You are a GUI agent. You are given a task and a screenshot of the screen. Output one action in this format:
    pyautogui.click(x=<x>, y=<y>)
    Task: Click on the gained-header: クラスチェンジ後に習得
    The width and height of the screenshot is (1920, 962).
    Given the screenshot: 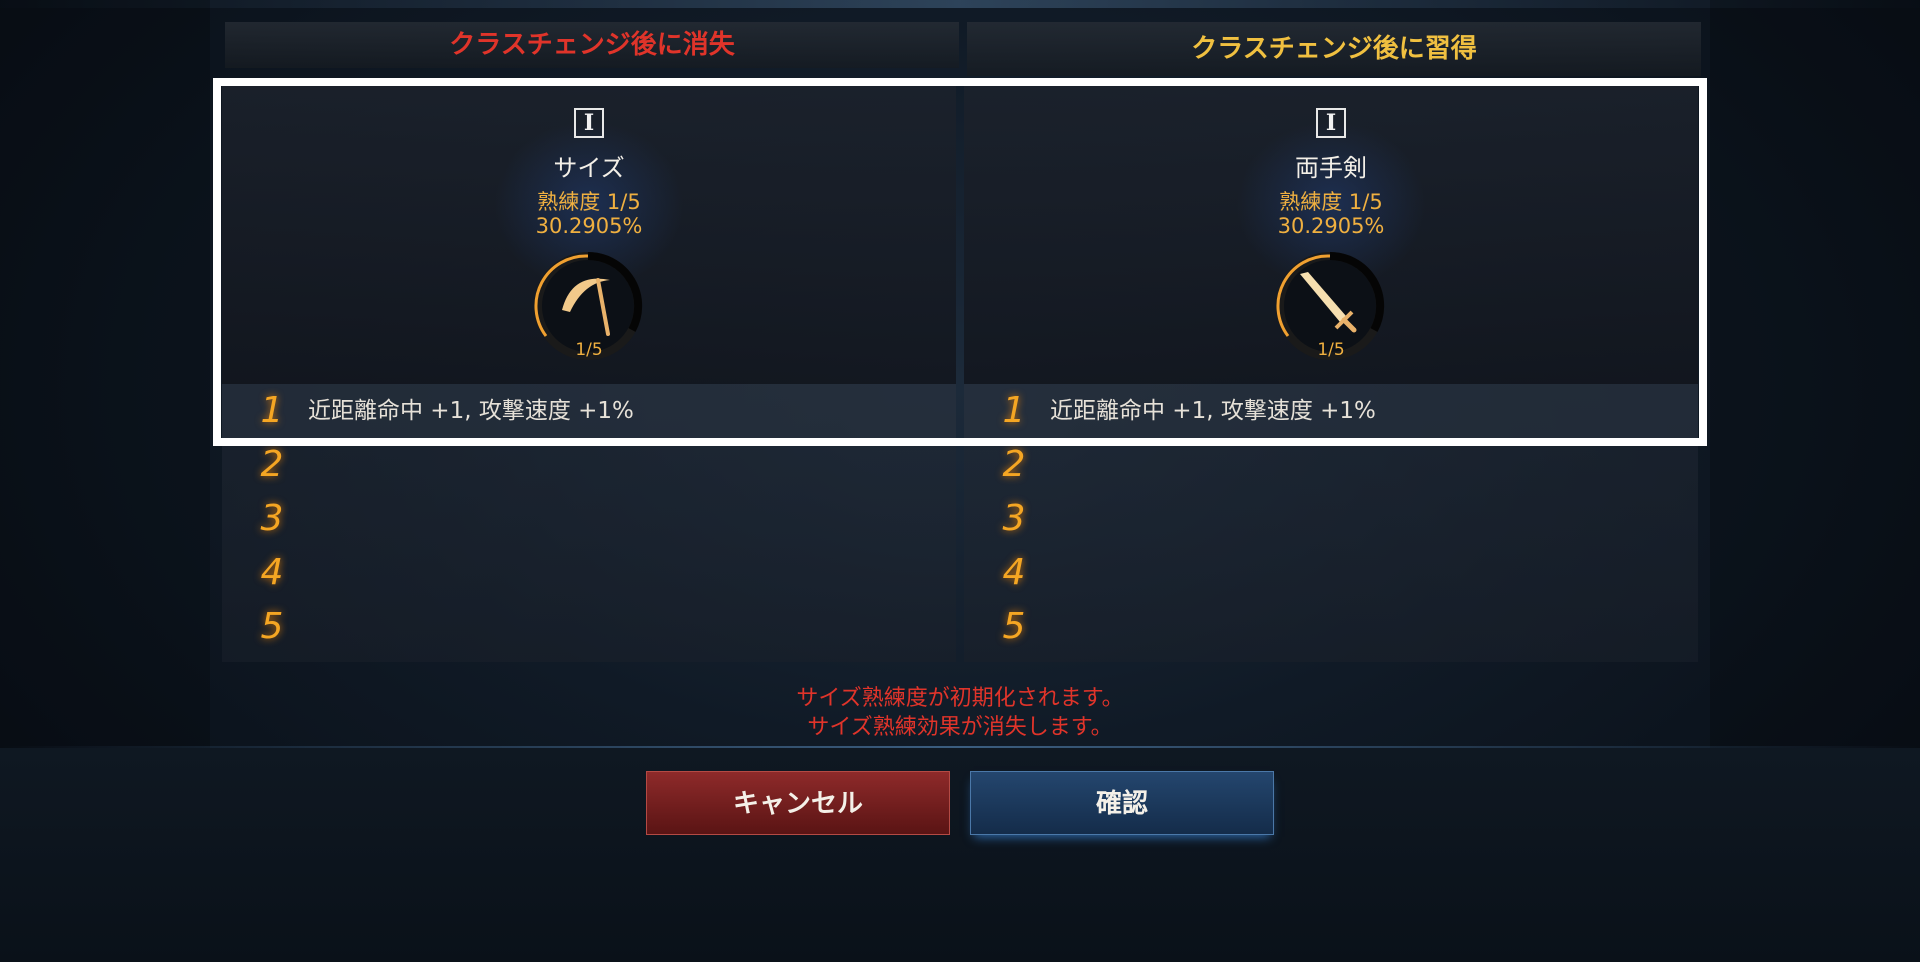 What is the action you would take?
    pyautogui.click(x=1334, y=49)
    